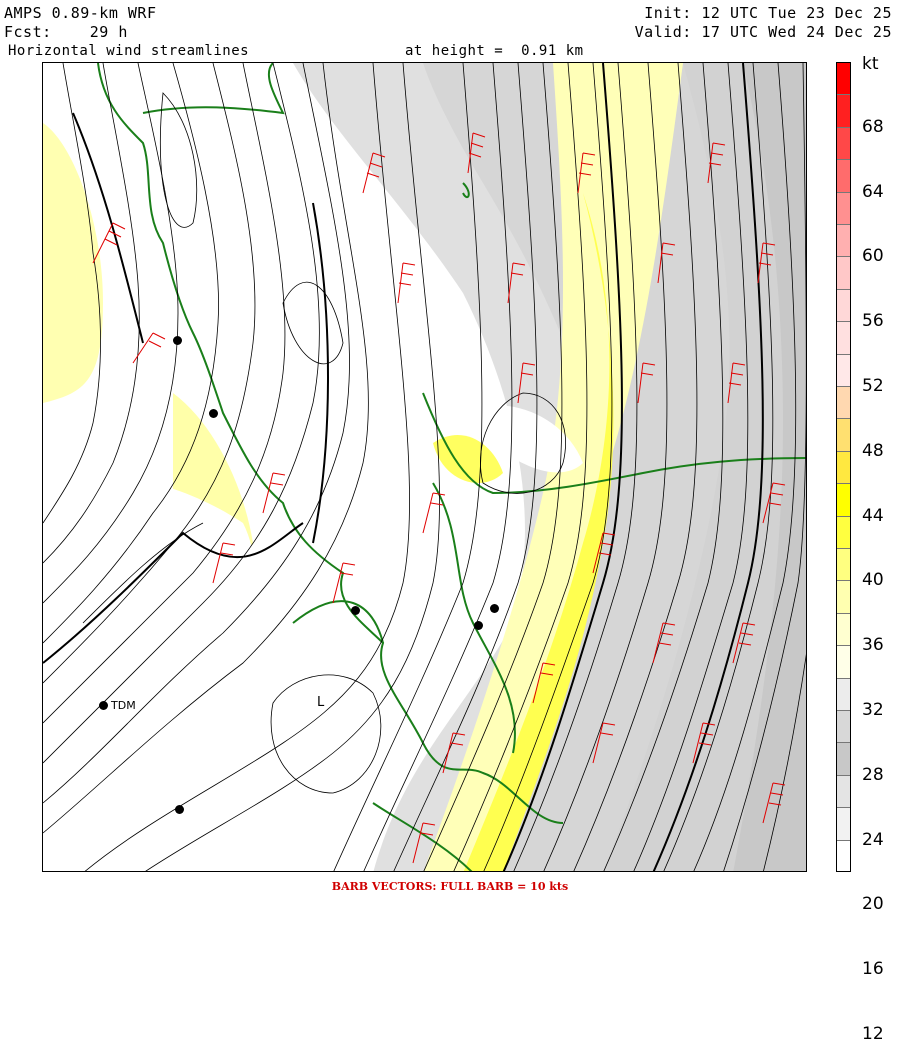 The height and width of the screenshot is (1044, 900). Describe the element at coordinates (873, 774) in the screenshot. I see `colorbar-tick-label: 28` at that location.